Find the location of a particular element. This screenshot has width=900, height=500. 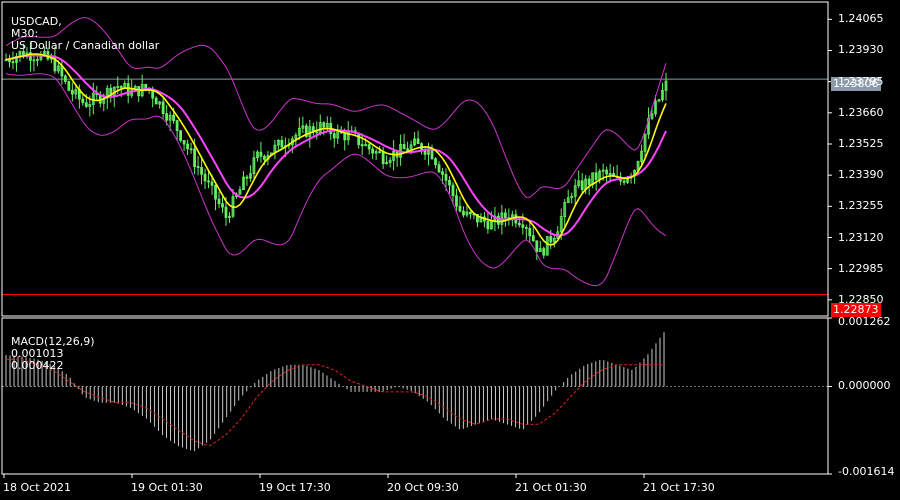

time-axis-label: 19 Oct 01:30 is located at coordinates (167, 487).